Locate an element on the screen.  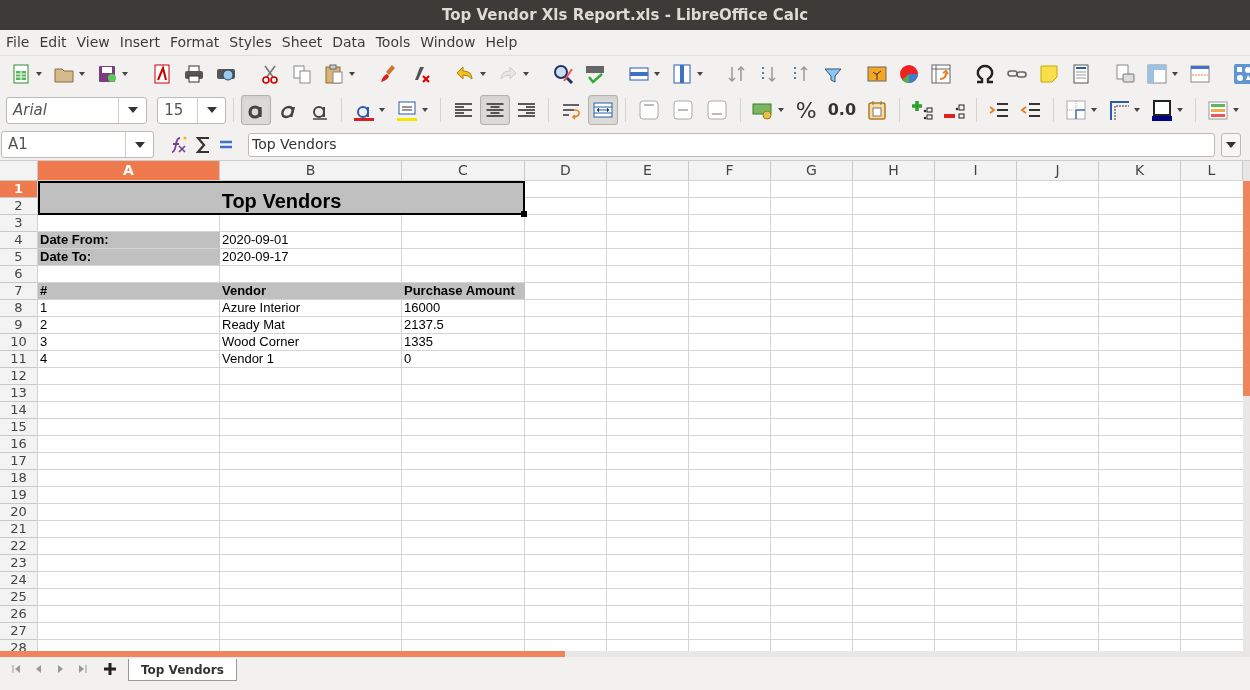
menu-item: Help is located at coordinates (501, 42).